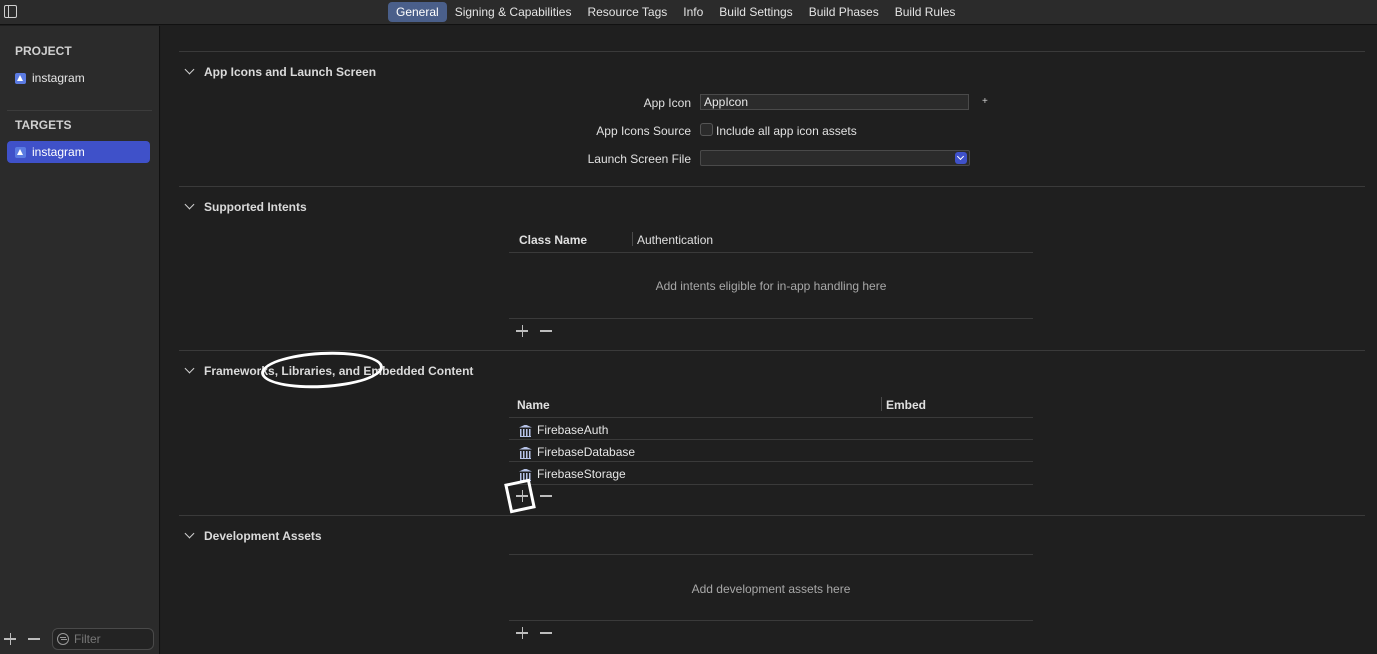  I want to click on remove-dev-asset-button, so click(547, 633).